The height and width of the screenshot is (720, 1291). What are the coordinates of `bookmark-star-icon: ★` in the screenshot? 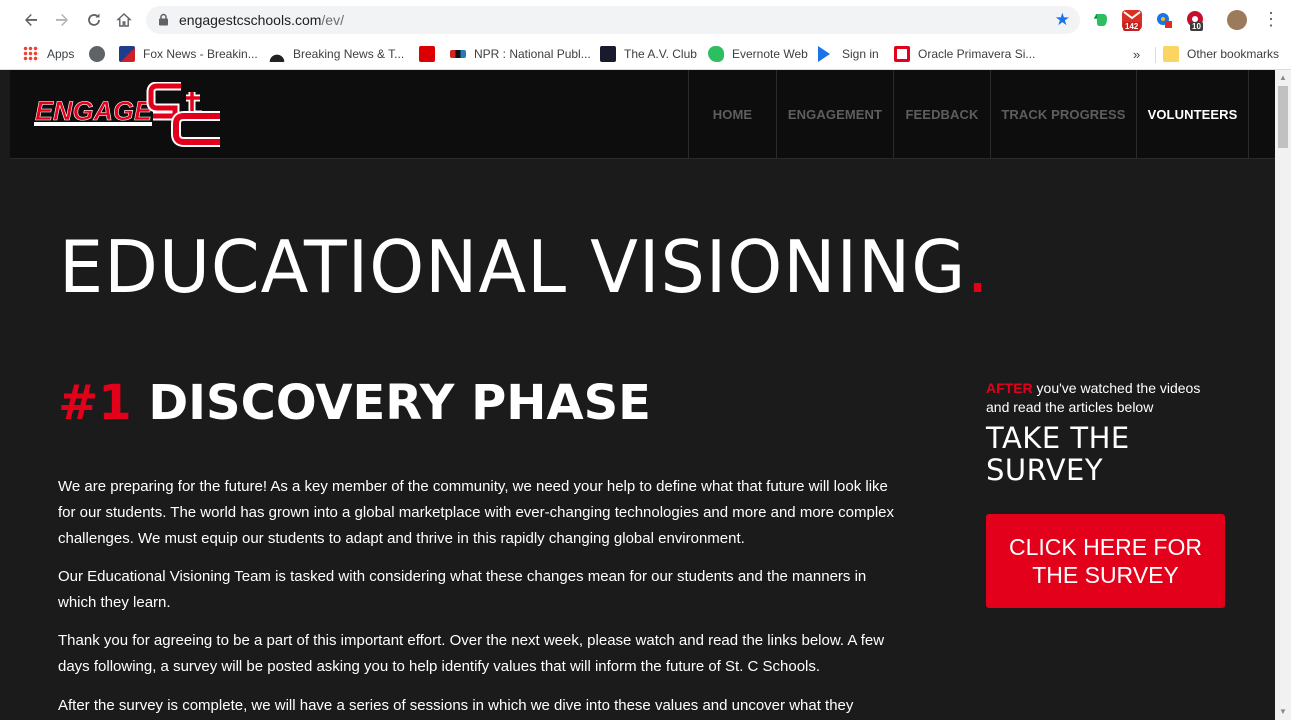 It's located at (1062, 20).